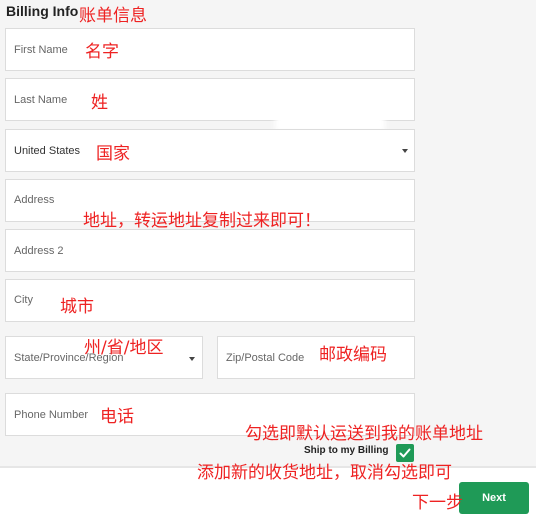 This screenshot has width=536, height=515. What do you see at coordinates (364, 434) in the screenshot?
I see `annotation-check-default: 勾选即默认运送到我的账单地址` at bounding box center [364, 434].